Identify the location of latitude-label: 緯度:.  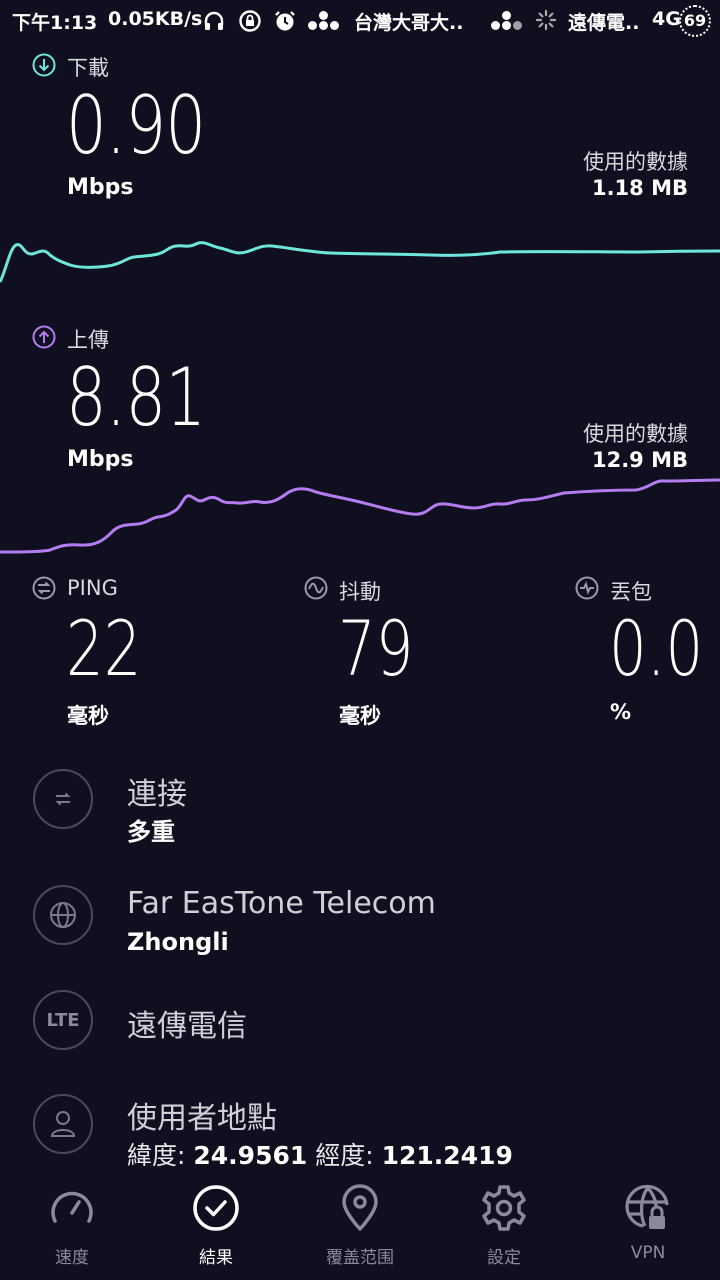
(156, 1155).